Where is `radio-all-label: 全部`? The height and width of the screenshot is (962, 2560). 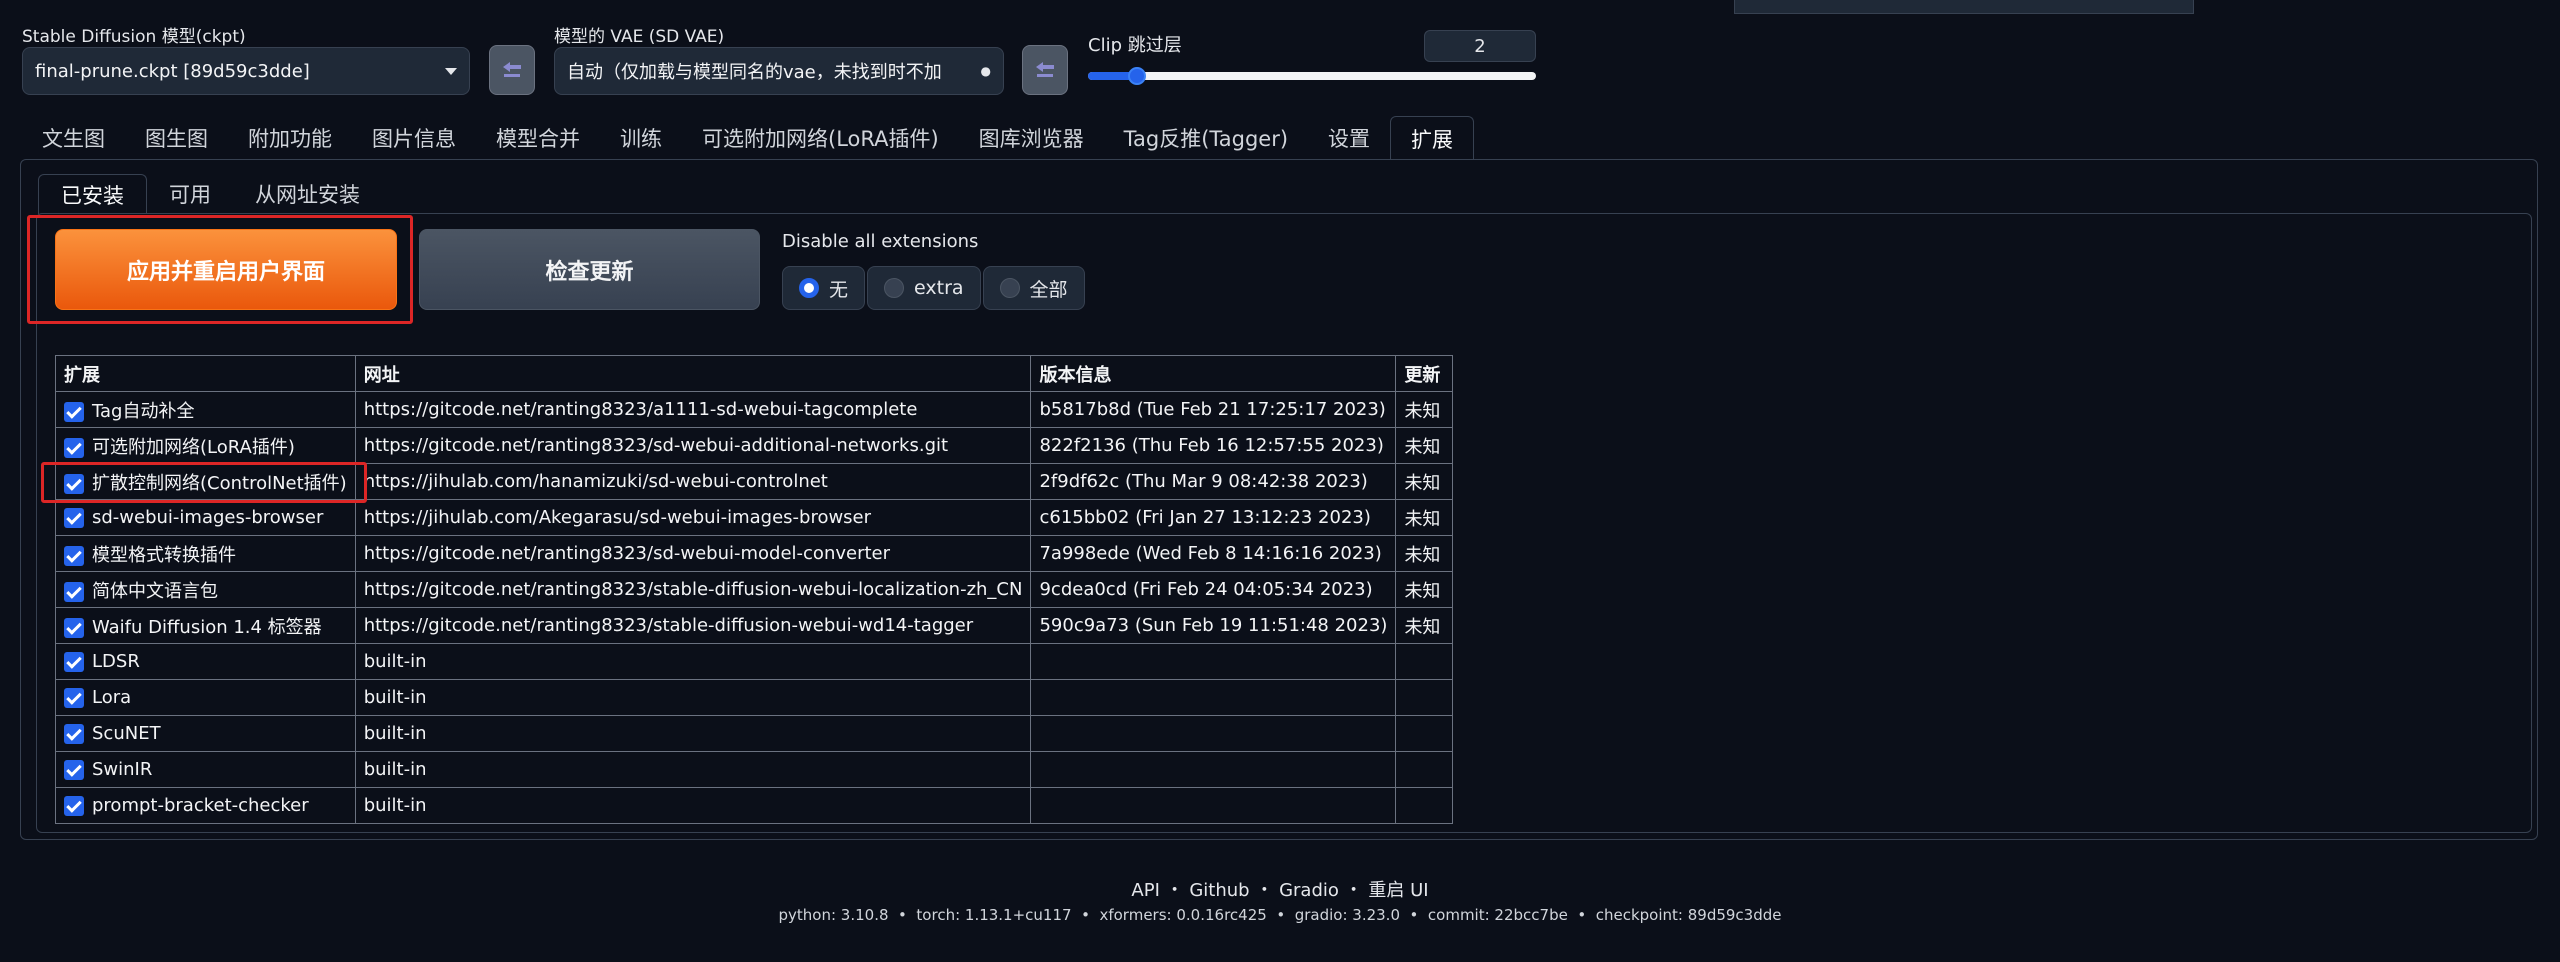 radio-all-label: 全部 is located at coordinates (1048, 289).